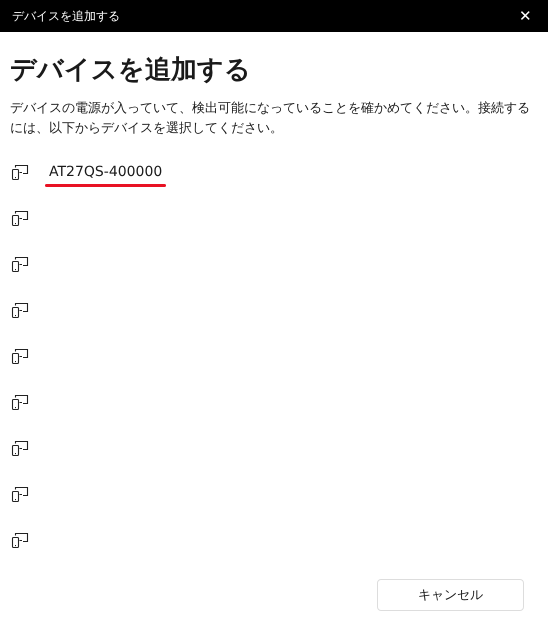  Describe the element at coordinates (131, 70) in the screenshot. I see `dialog-heading: デバイスを追加する` at that location.